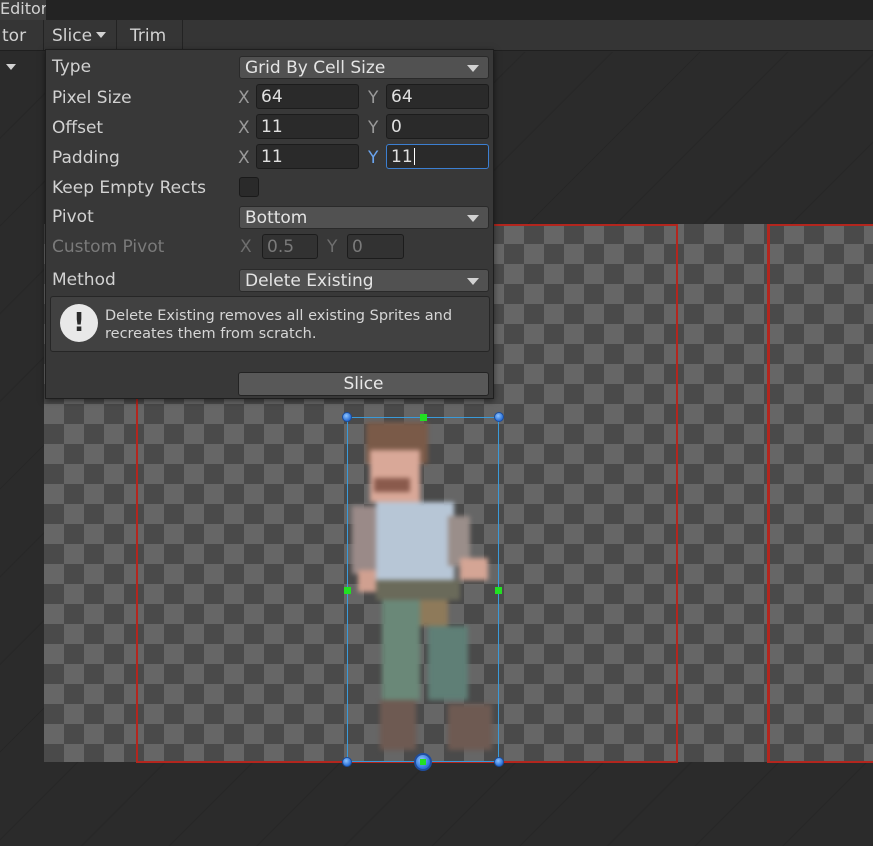 The image size is (873, 846). I want to click on offset-x-field: 11, so click(307, 126).